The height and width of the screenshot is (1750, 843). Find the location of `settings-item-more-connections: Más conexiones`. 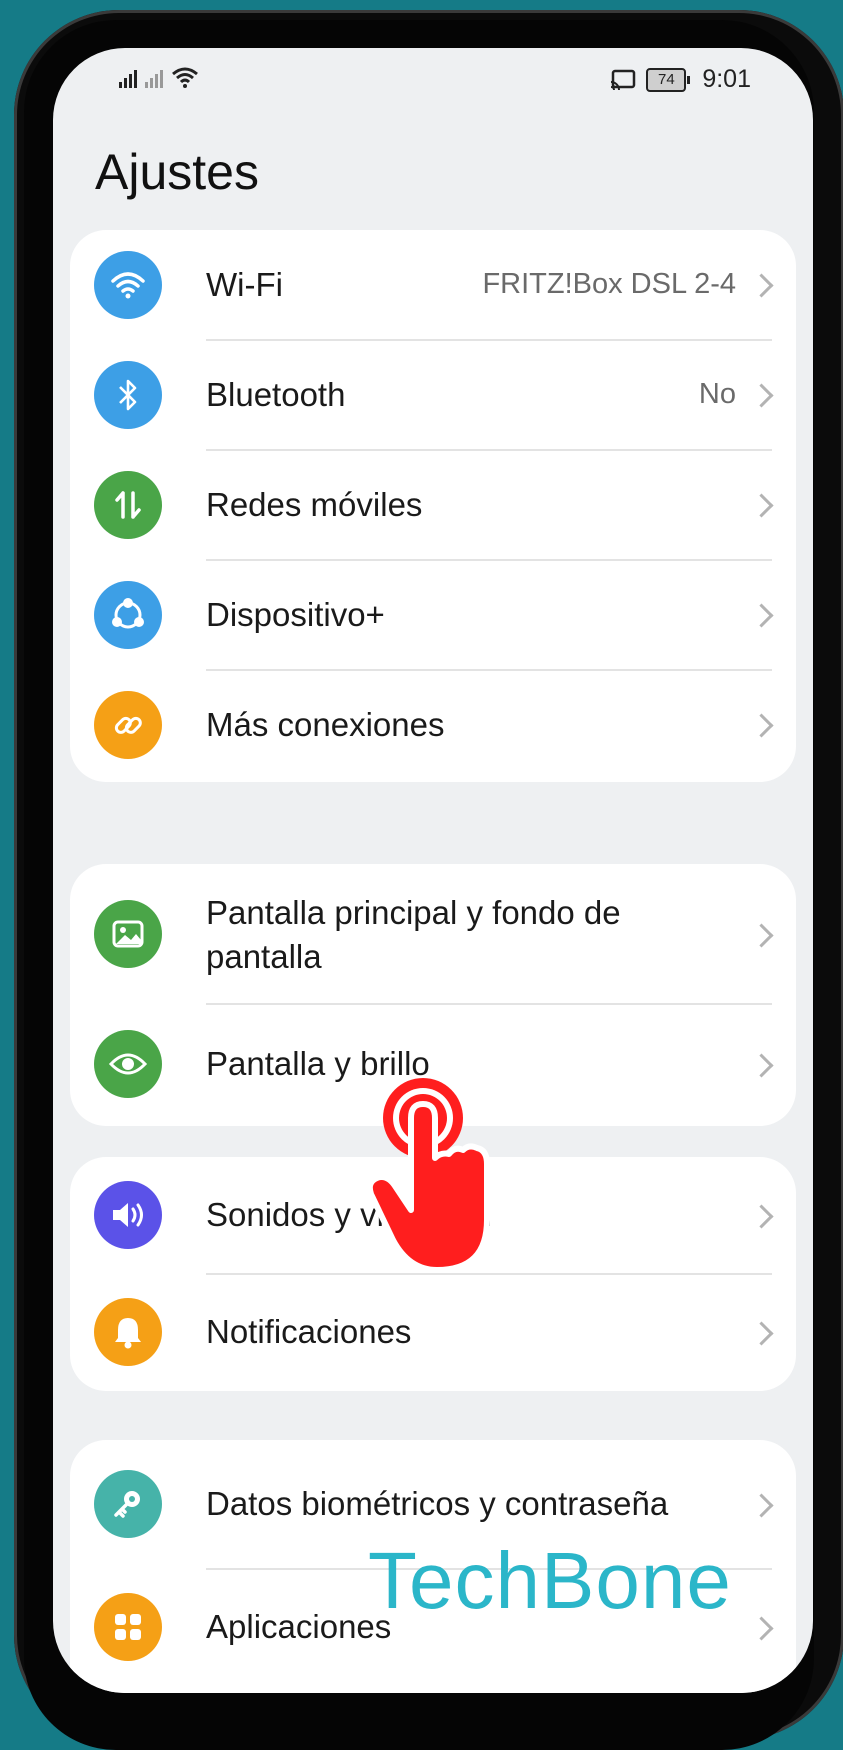

settings-item-more-connections: Más conexiones is located at coordinates (433, 725).